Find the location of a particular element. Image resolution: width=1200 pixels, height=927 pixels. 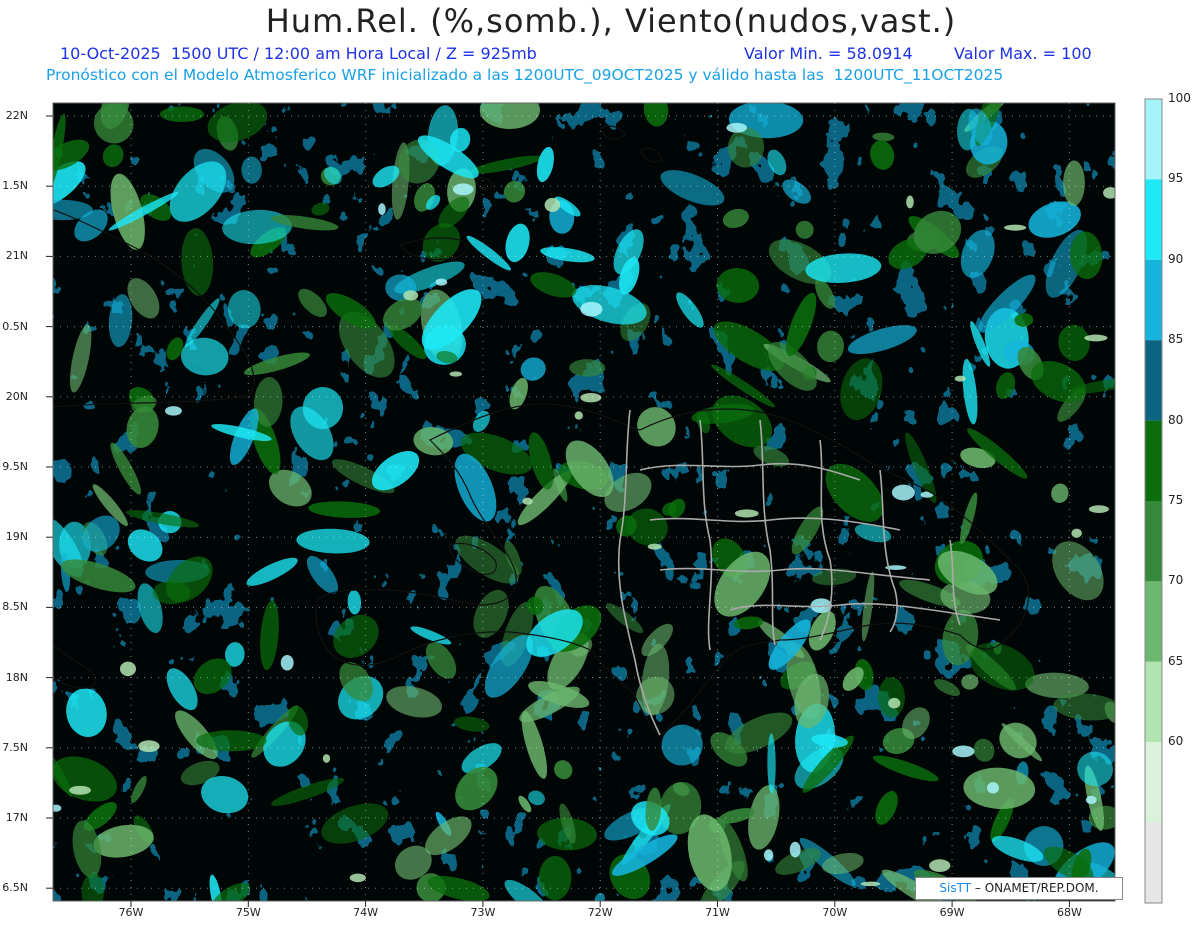

colorbar-label: 70 is located at coordinates (1176, 580).